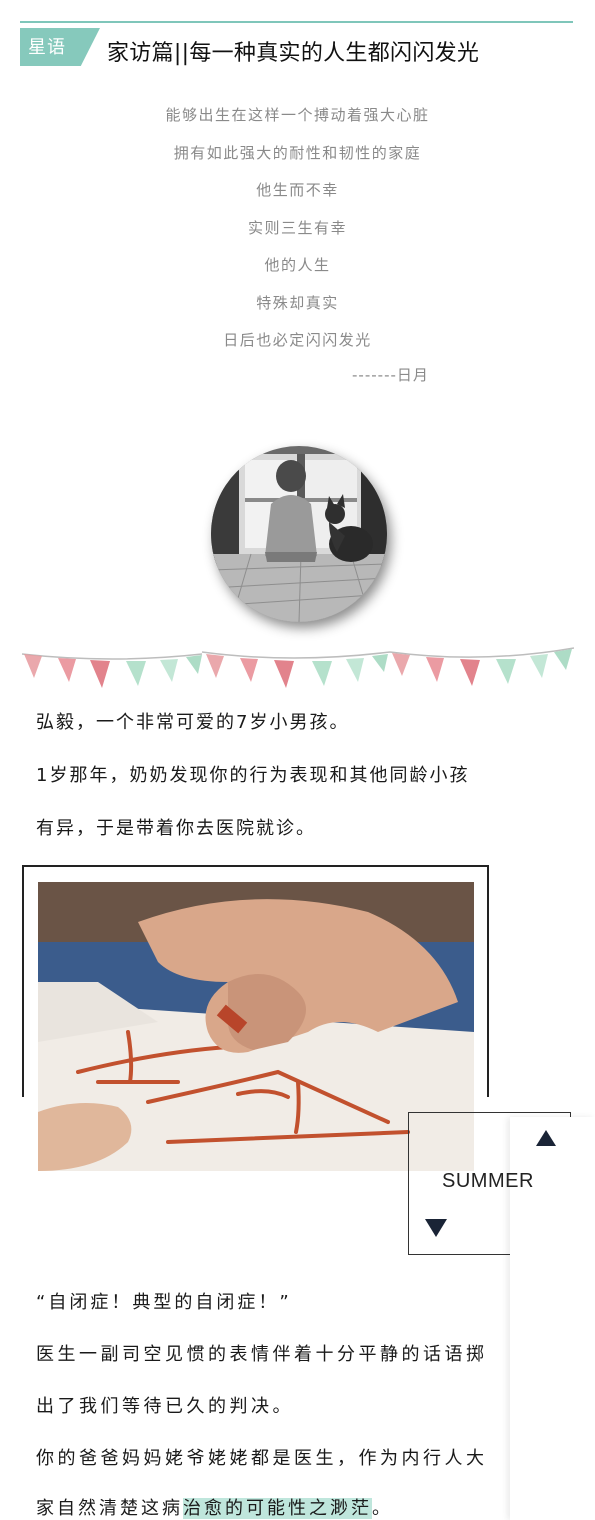 The width and height of the screenshot is (595, 1520). What do you see at coordinates (293, 53) in the screenshot?
I see `article-title: 家访篇||每一种真实的人生都闪闪发光` at bounding box center [293, 53].